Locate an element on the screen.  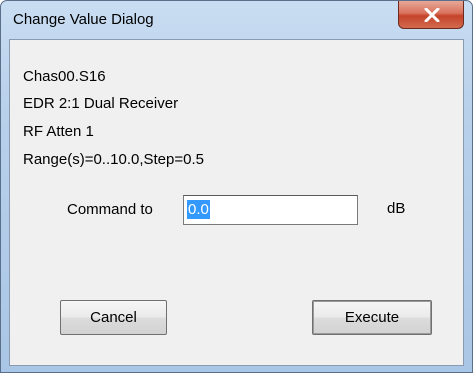
window-title: Change Value Dialog is located at coordinates (83, 19).